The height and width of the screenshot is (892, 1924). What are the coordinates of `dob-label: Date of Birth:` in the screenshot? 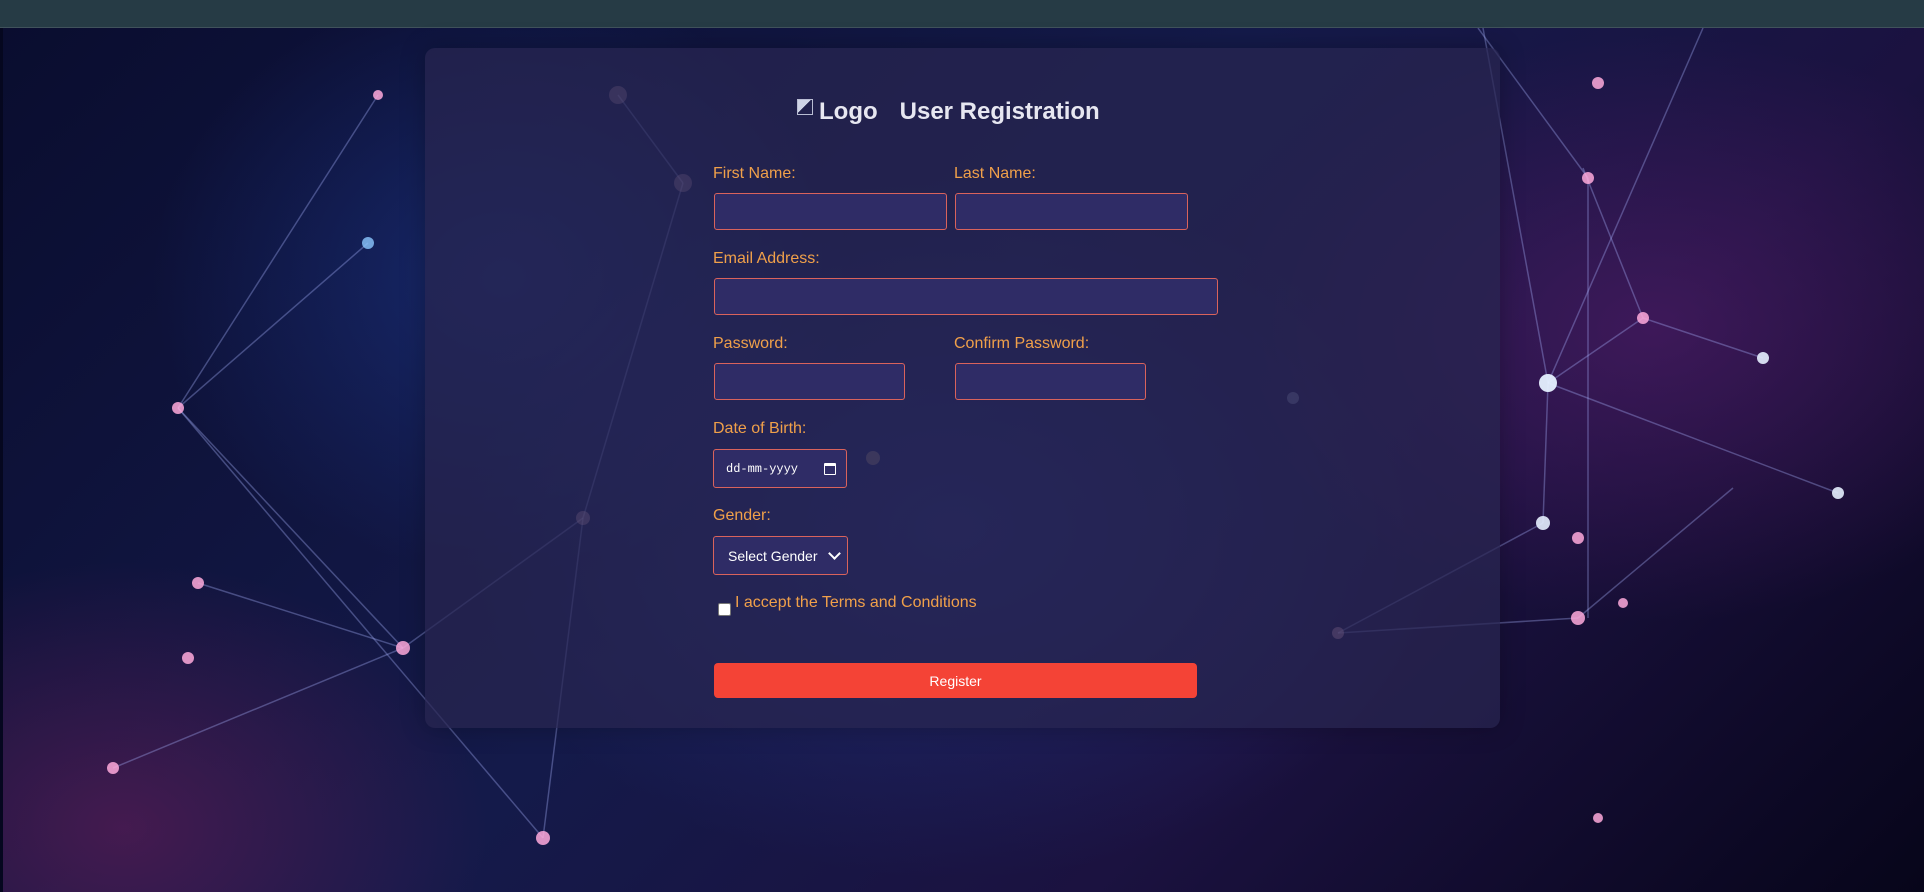 It's located at (760, 428).